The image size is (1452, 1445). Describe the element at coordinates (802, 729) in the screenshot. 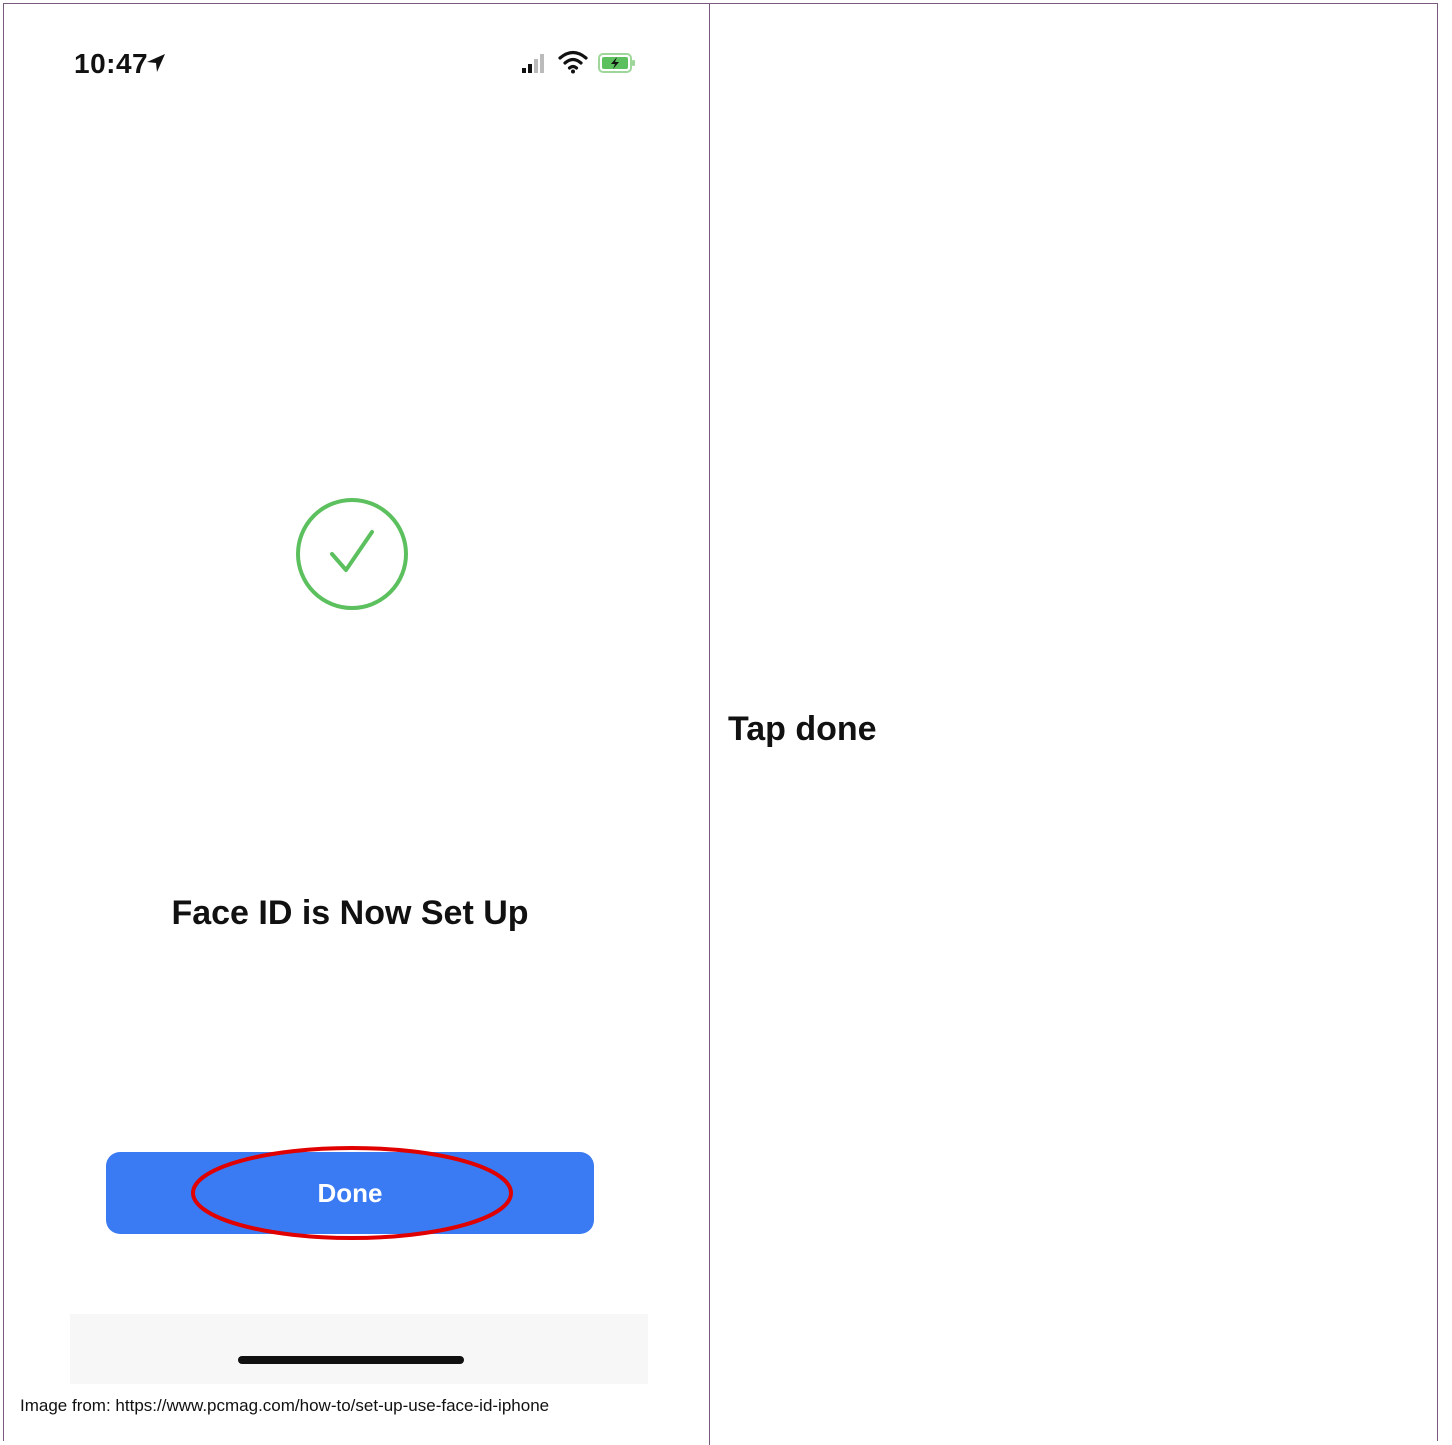

I see `instruction-text: Tap done` at that location.